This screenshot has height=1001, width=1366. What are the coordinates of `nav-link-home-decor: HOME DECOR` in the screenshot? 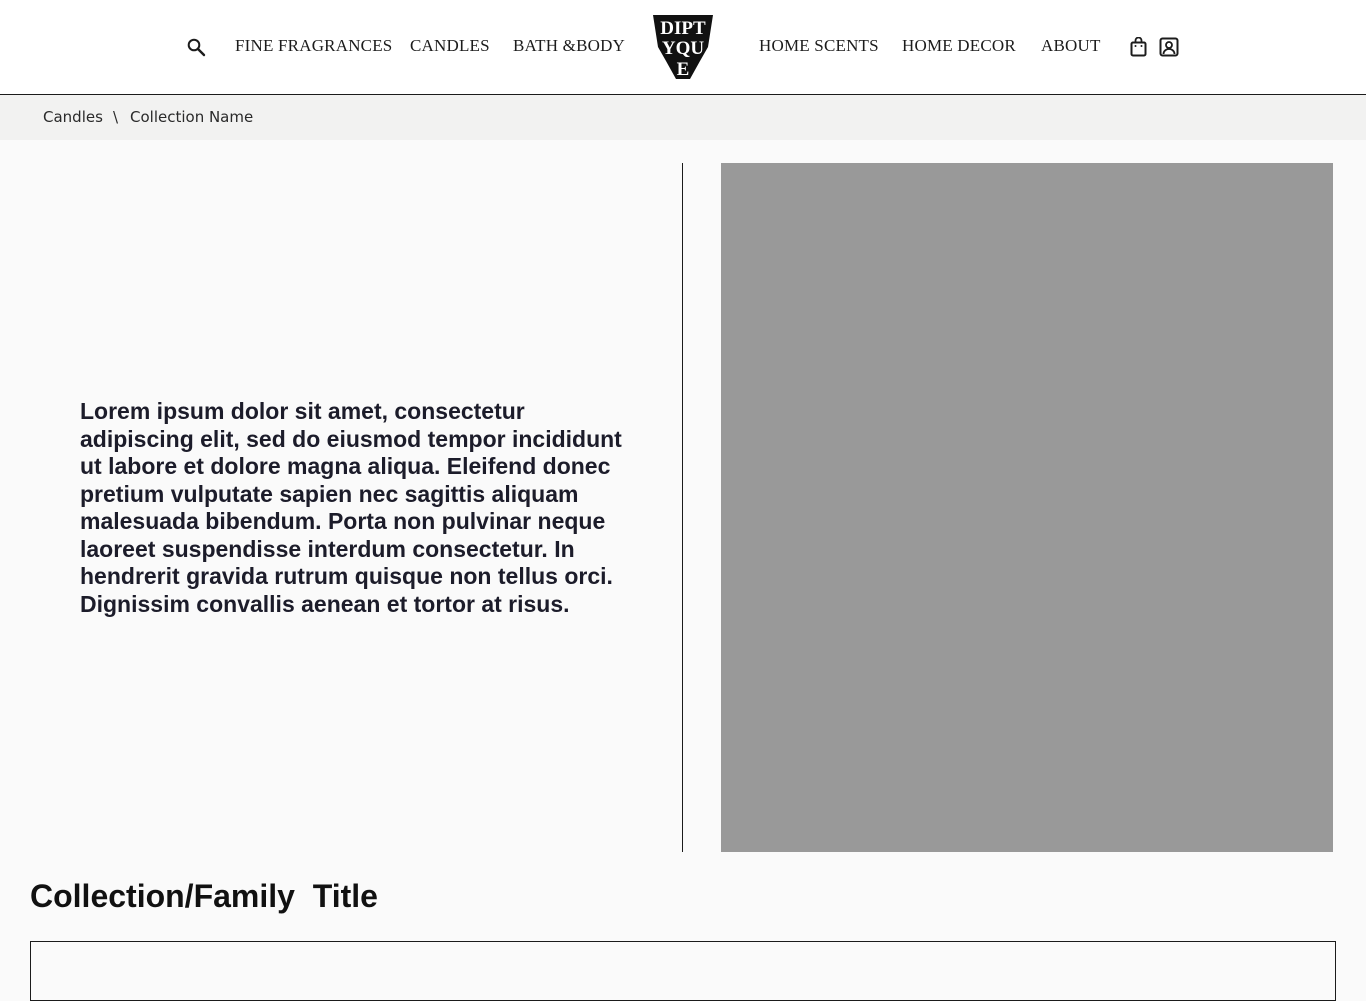 It's located at (959, 46).